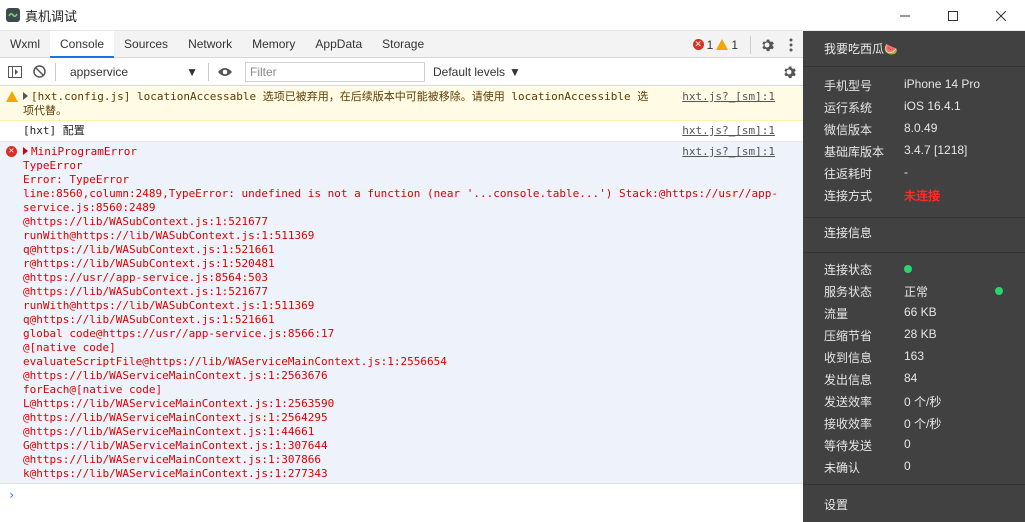 This screenshot has height=522, width=1025. Describe the element at coordinates (15, 72) in the screenshot. I see `sidebar-toggle-icon` at that location.